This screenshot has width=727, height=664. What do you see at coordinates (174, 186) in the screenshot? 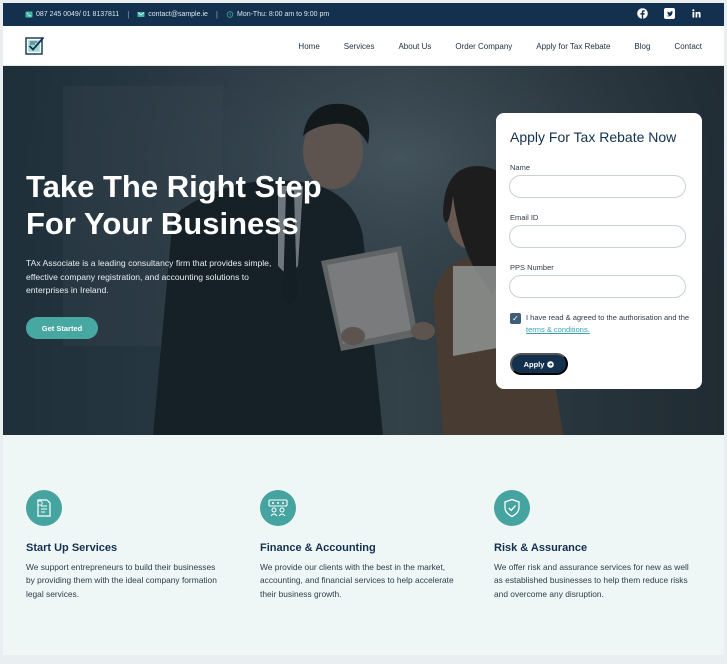
I see `hero-title-line-1: Take The Right Step` at bounding box center [174, 186].